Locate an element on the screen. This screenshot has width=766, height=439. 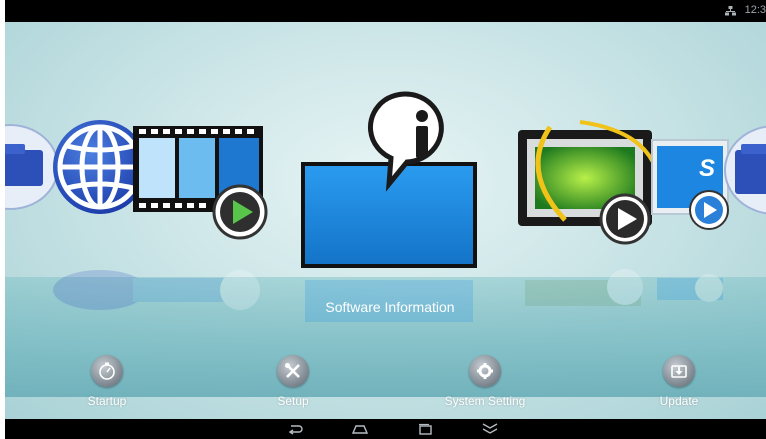
dock-item-startup: Startup is located at coordinates (107, 381).